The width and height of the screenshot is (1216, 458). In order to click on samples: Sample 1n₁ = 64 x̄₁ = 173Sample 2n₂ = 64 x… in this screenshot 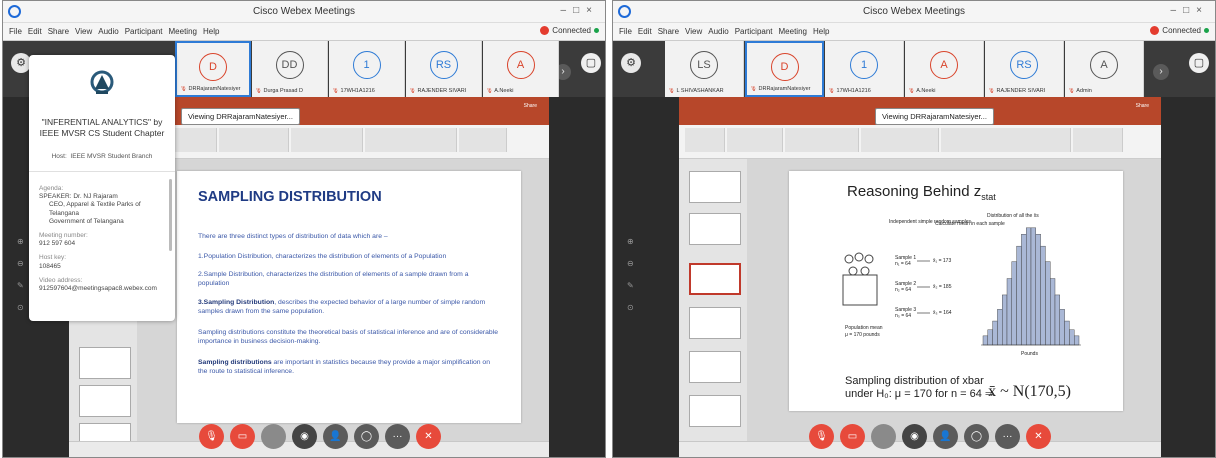, I will do `click(923, 287)`.